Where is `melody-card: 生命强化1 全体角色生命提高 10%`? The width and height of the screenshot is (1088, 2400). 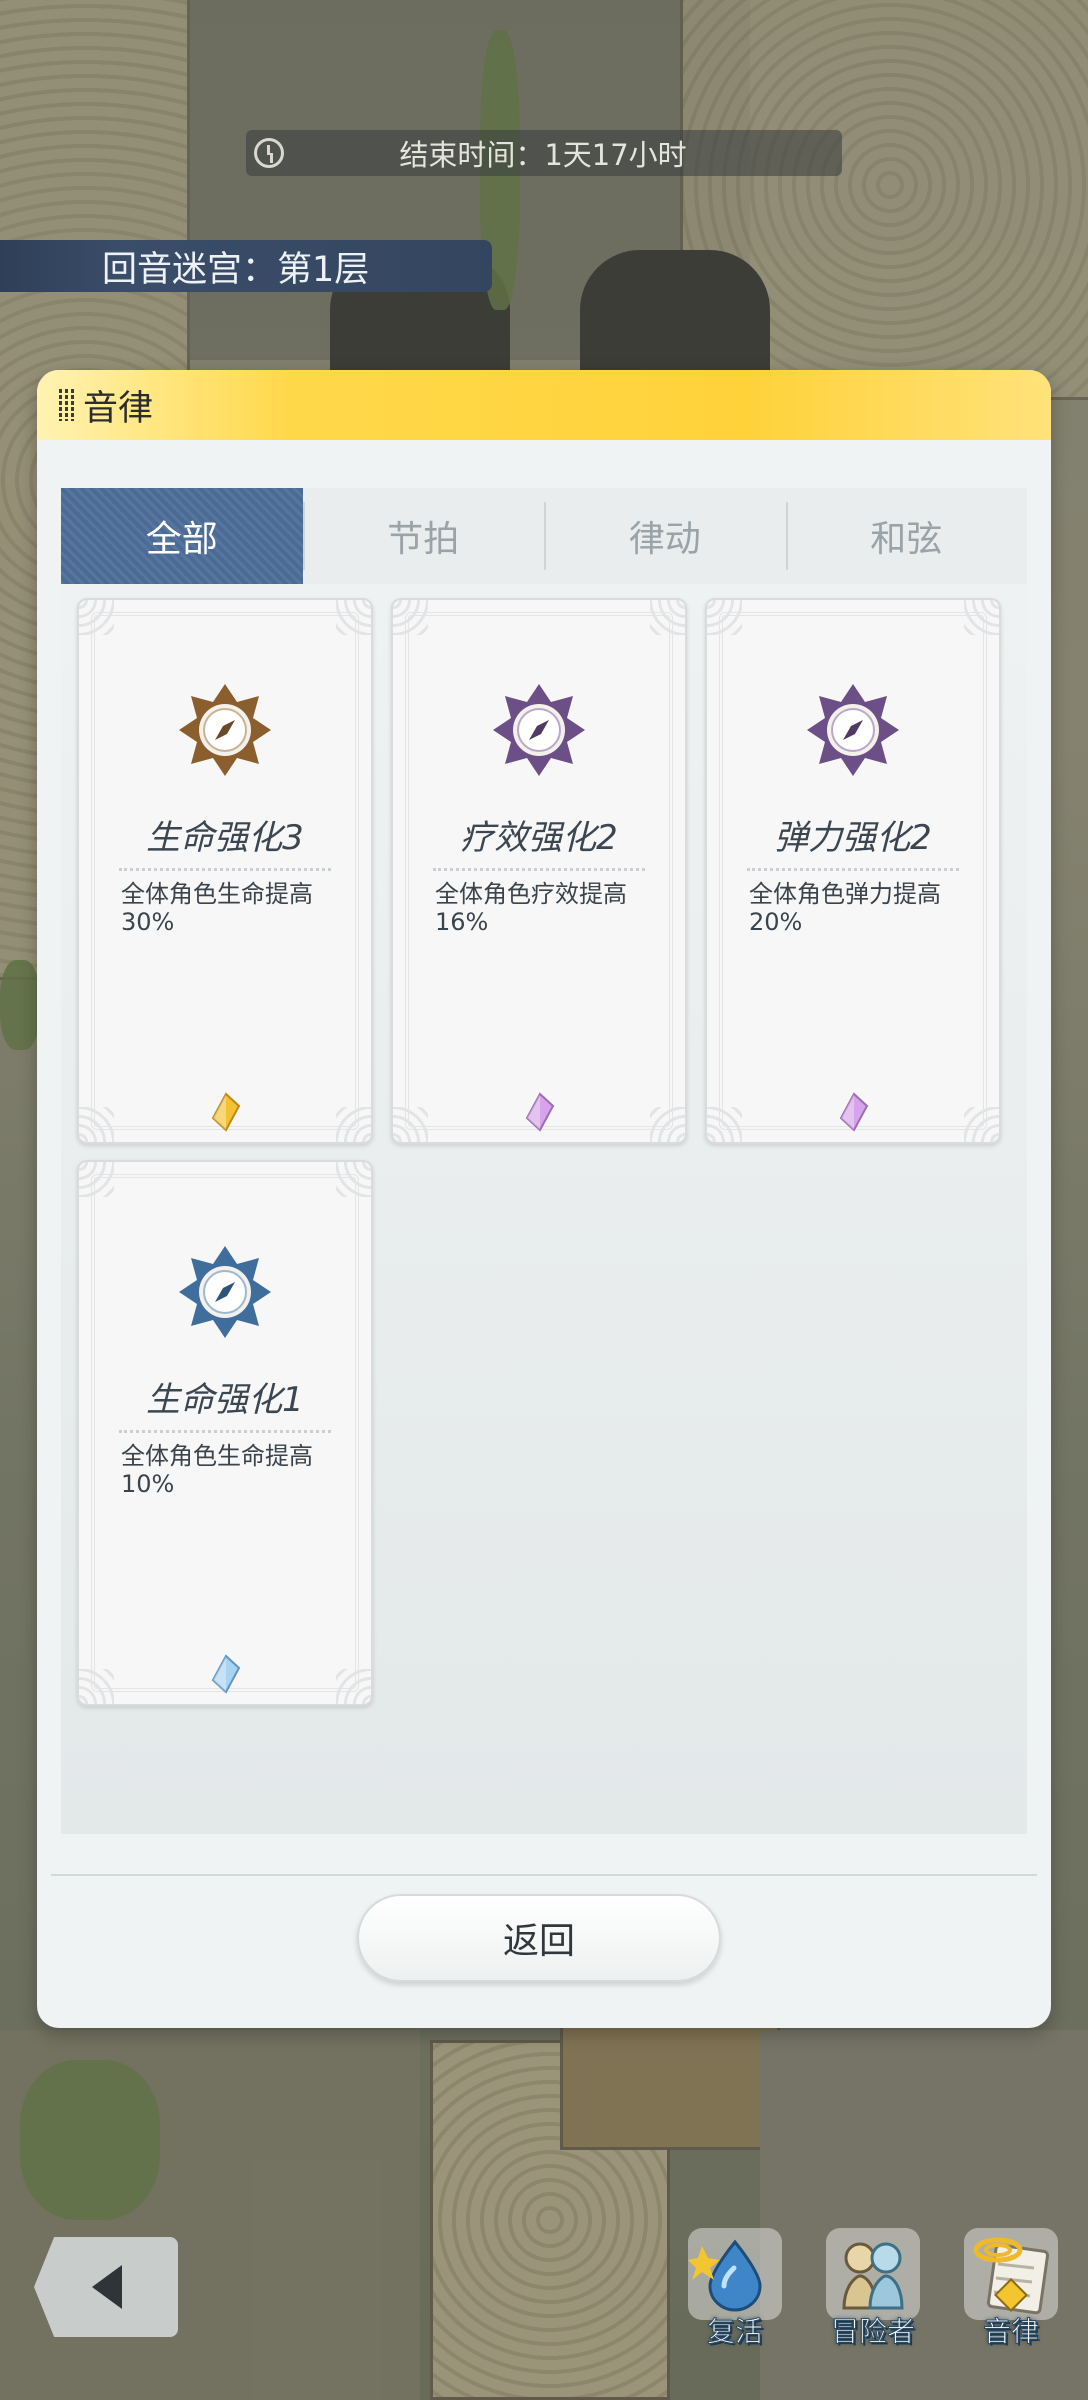
melody-card: 生命强化1 全体角色生命提高 10% is located at coordinates (225, 1433).